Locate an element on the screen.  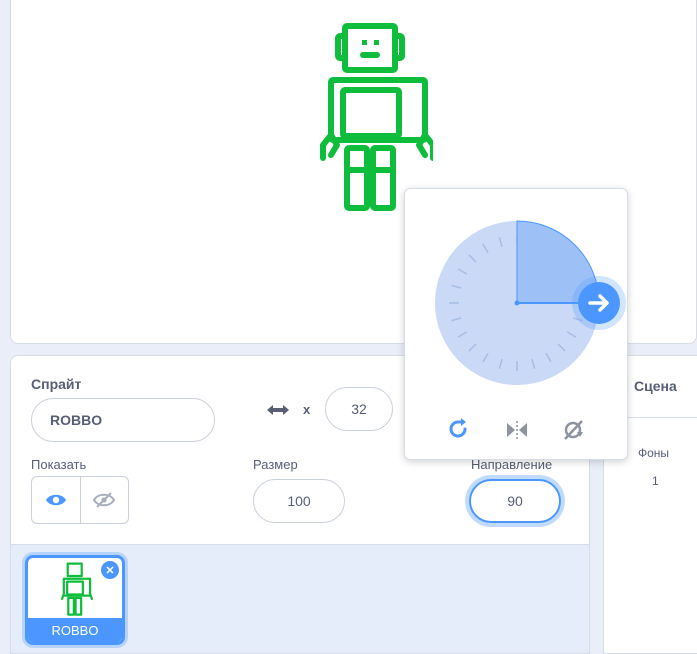
x-label: x is located at coordinates (307, 409).